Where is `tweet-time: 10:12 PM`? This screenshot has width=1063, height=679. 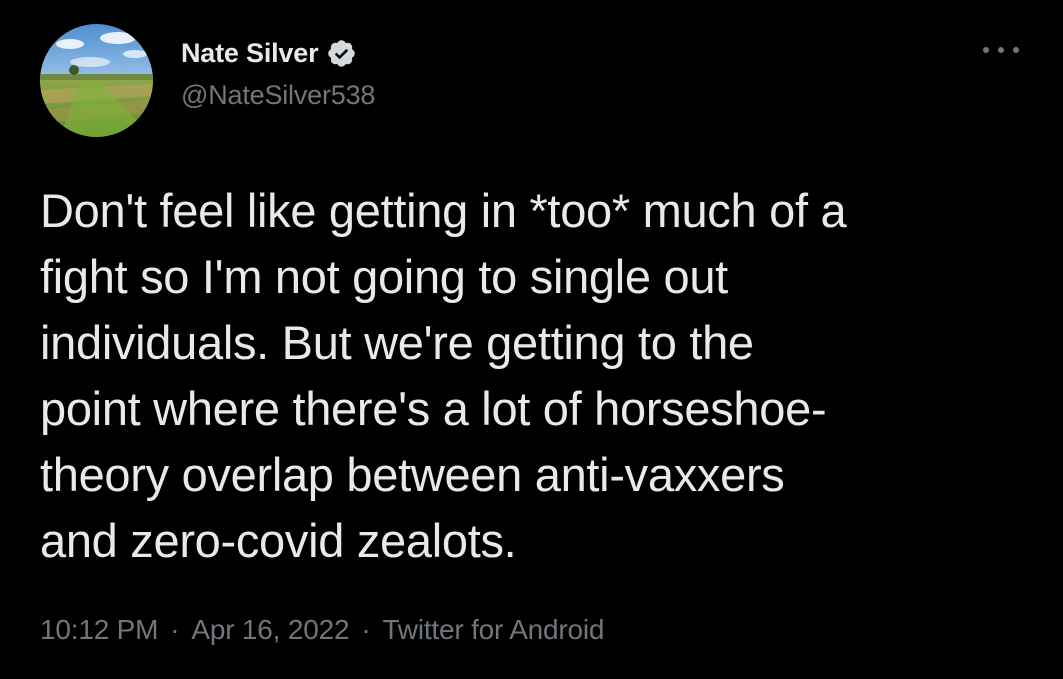
tweet-time: 10:12 PM is located at coordinates (99, 630).